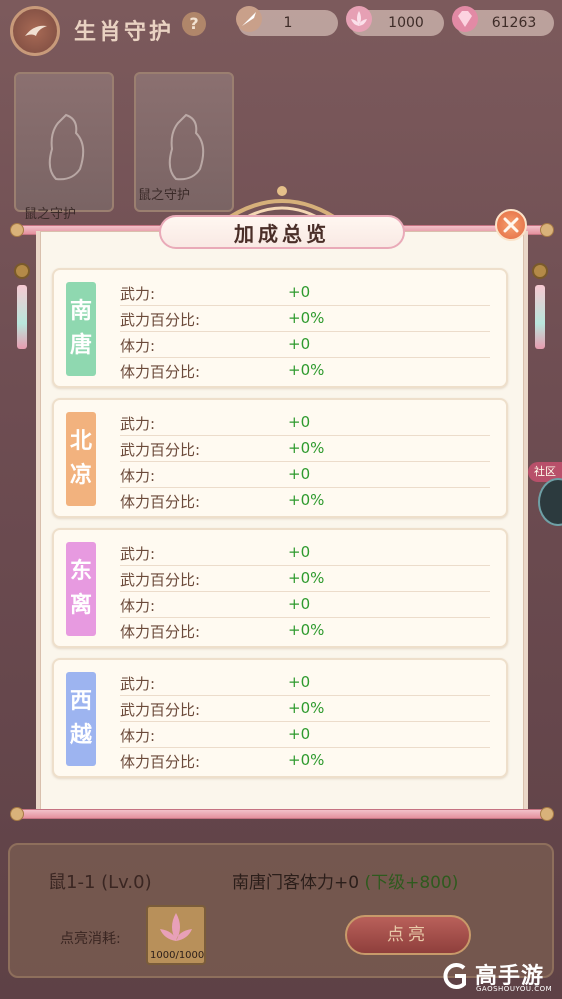  I want to click on help-icon: ?, so click(194, 24).